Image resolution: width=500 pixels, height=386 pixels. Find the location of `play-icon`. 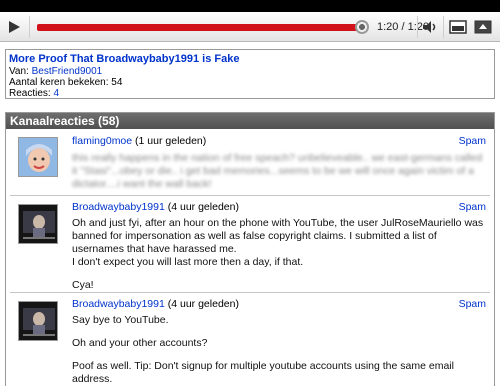

play-icon is located at coordinates (14, 27).